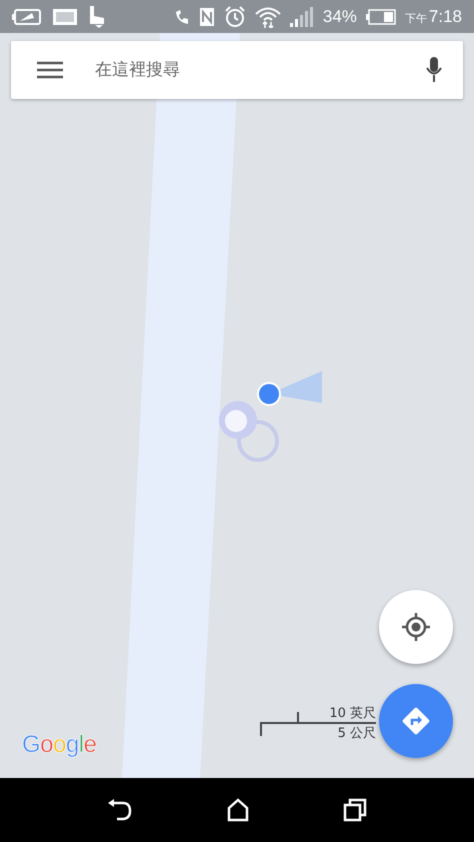  I want to click on signal-icon, so click(302, 16).